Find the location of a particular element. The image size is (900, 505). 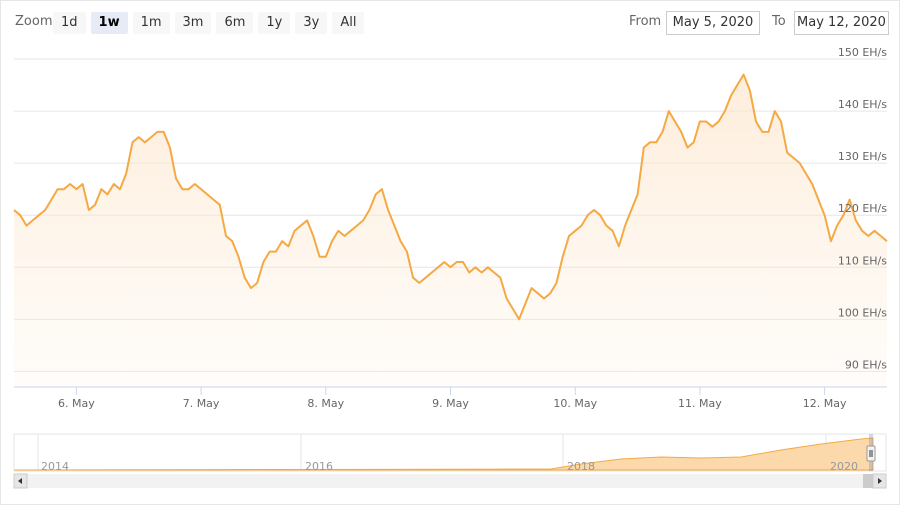

y-tick-label: 130 EH/s is located at coordinates (862, 156).